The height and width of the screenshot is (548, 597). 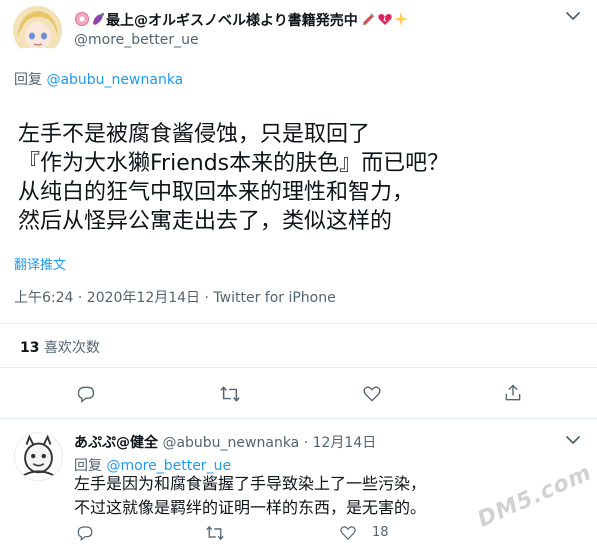 I want to click on sparkles-emoji-icon, so click(x=401, y=21).